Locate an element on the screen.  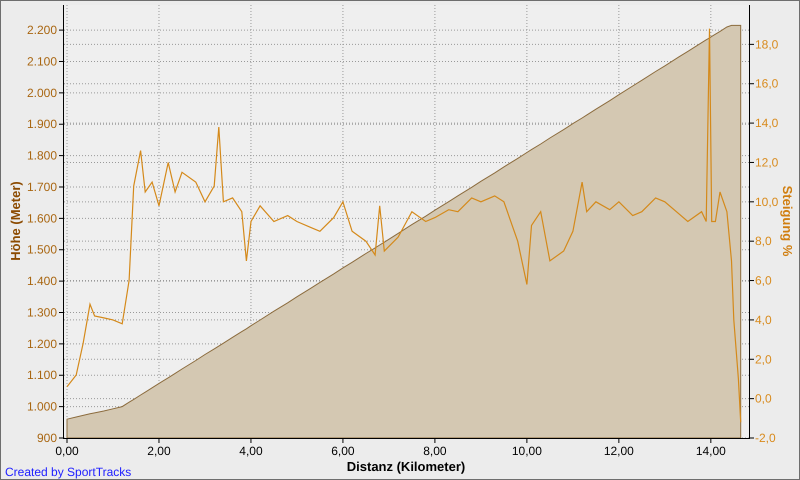
axis-label: 8,0 is located at coordinates (763, 241).